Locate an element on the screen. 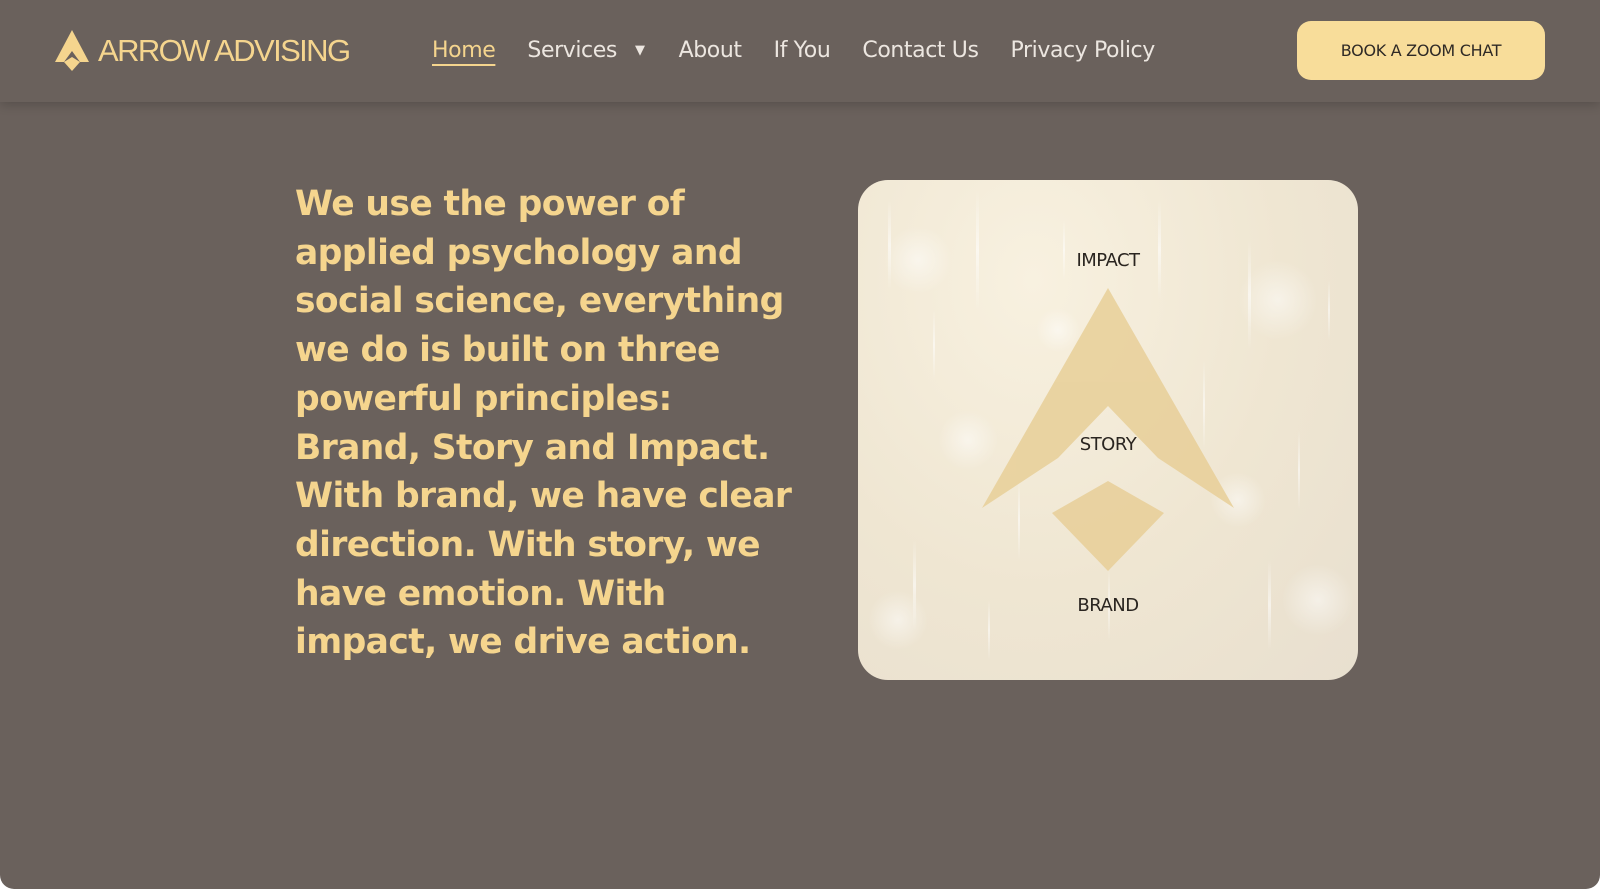 The image size is (1600, 889). book-zoom-chat-button: BOOK A ZOOM CHAT is located at coordinates (1421, 50).